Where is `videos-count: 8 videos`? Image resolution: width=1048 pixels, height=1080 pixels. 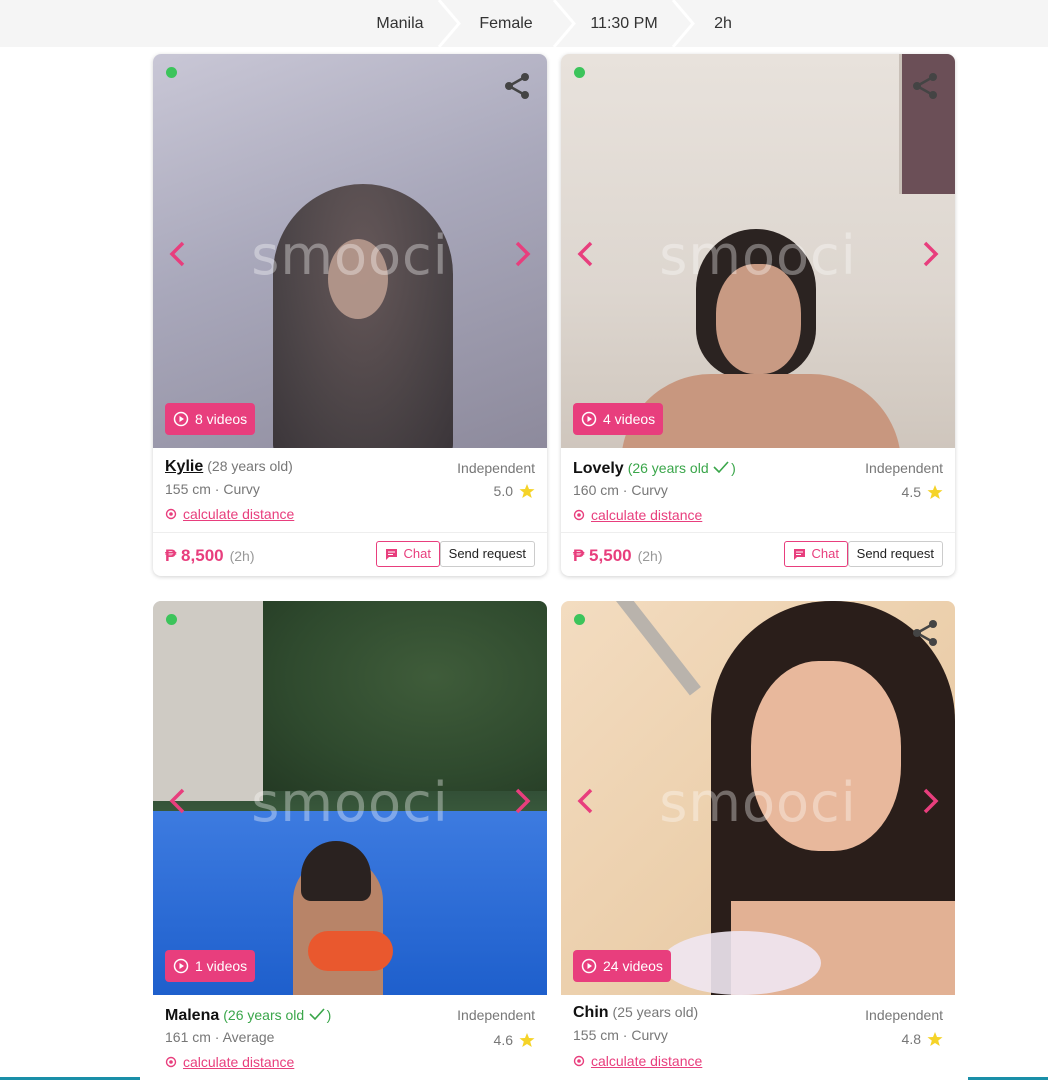 videos-count: 8 videos is located at coordinates (221, 419).